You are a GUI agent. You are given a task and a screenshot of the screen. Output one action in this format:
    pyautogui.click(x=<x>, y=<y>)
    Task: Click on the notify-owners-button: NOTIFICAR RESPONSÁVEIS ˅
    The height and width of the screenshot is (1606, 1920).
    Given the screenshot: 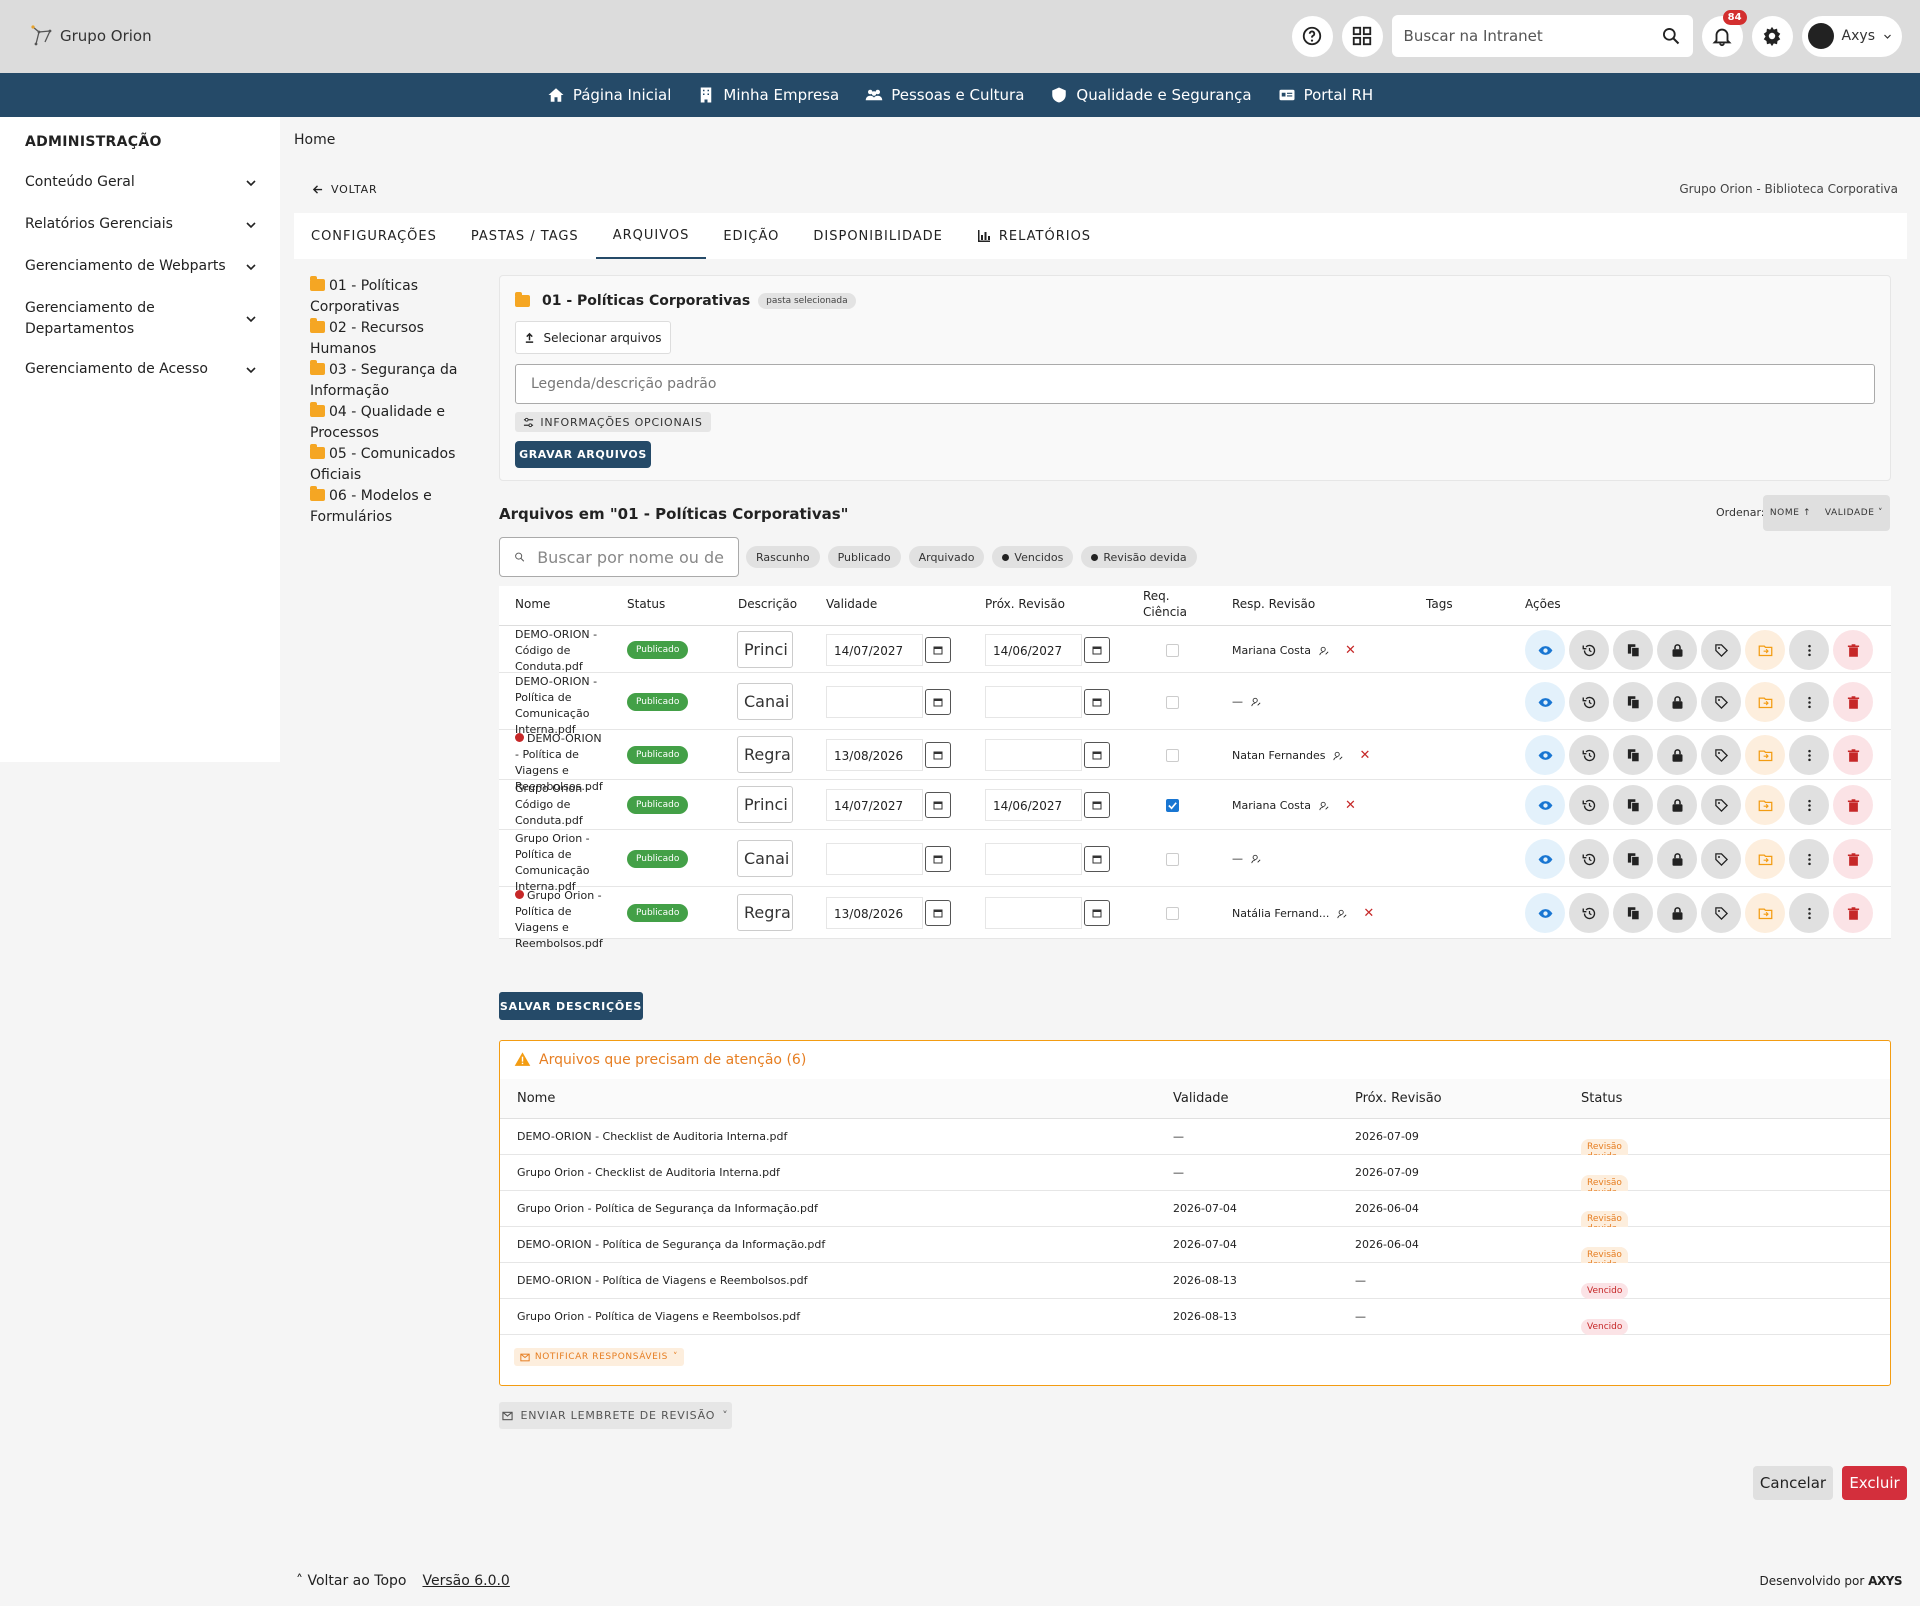 What is the action you would take?
    pyautogui.click(x=599, y=1357)
    